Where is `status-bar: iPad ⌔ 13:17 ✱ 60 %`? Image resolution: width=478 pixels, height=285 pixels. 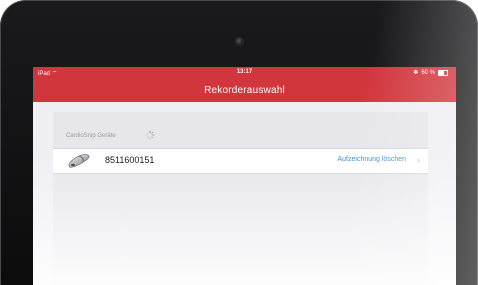 status-bar: iPad ⌔ 13:17 ✱ 60 % is located at coordinates (244, 73).